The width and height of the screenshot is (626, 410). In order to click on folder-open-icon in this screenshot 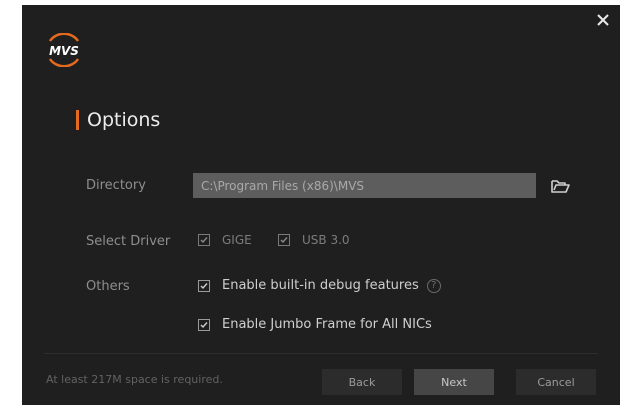, I will do `click(560, 186)`.